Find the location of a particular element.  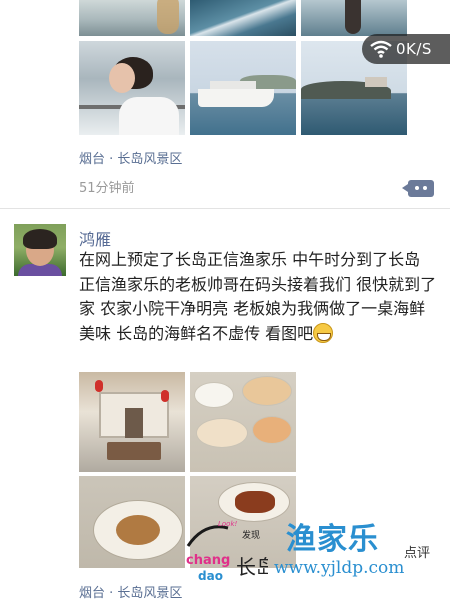

user-name: 鸿雁 is located at coordinates (95, 238).